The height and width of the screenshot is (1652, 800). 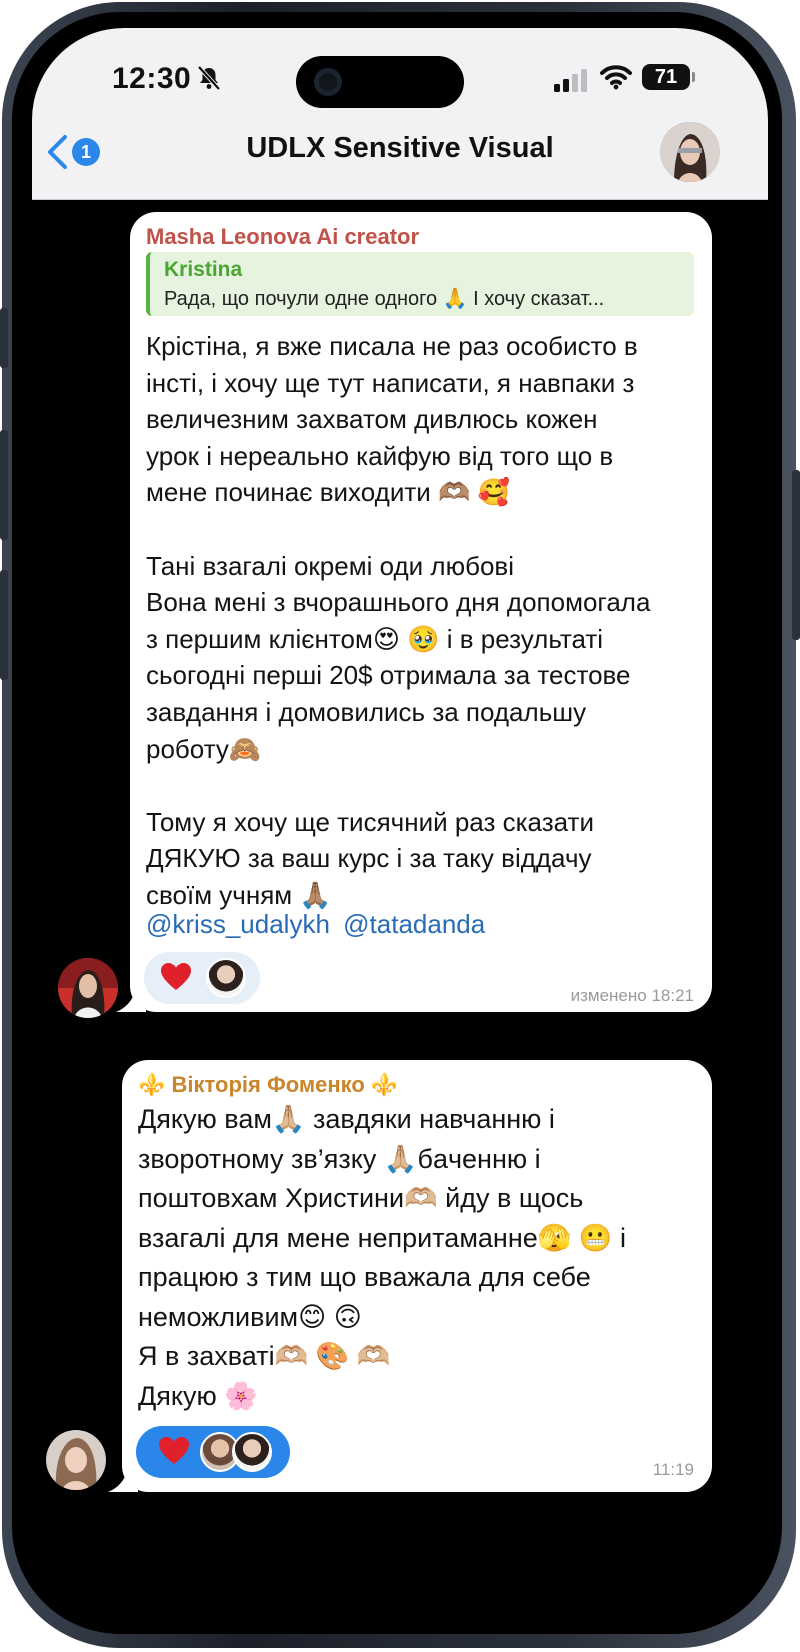 What do you see at coordinates (4, 625) in the screenshot?
I see `volume-down-button` at bounding box center [4, 625].